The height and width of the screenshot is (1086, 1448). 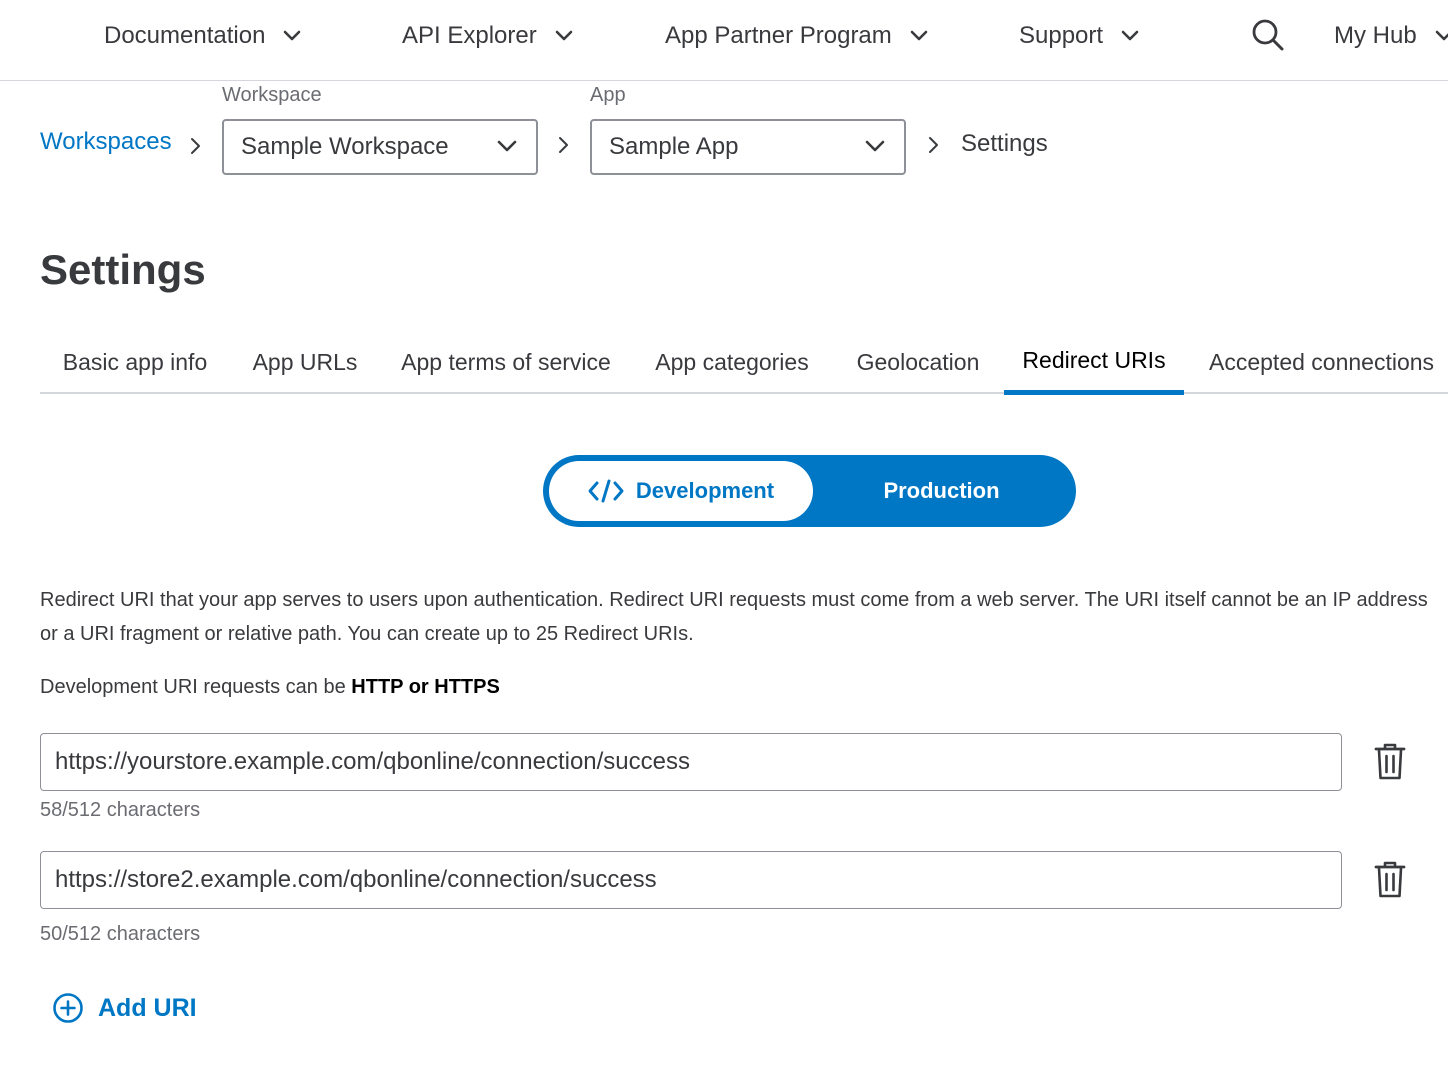 I want to click on workspace-select-value: Sample Workspace, so click(x=345, y=146).